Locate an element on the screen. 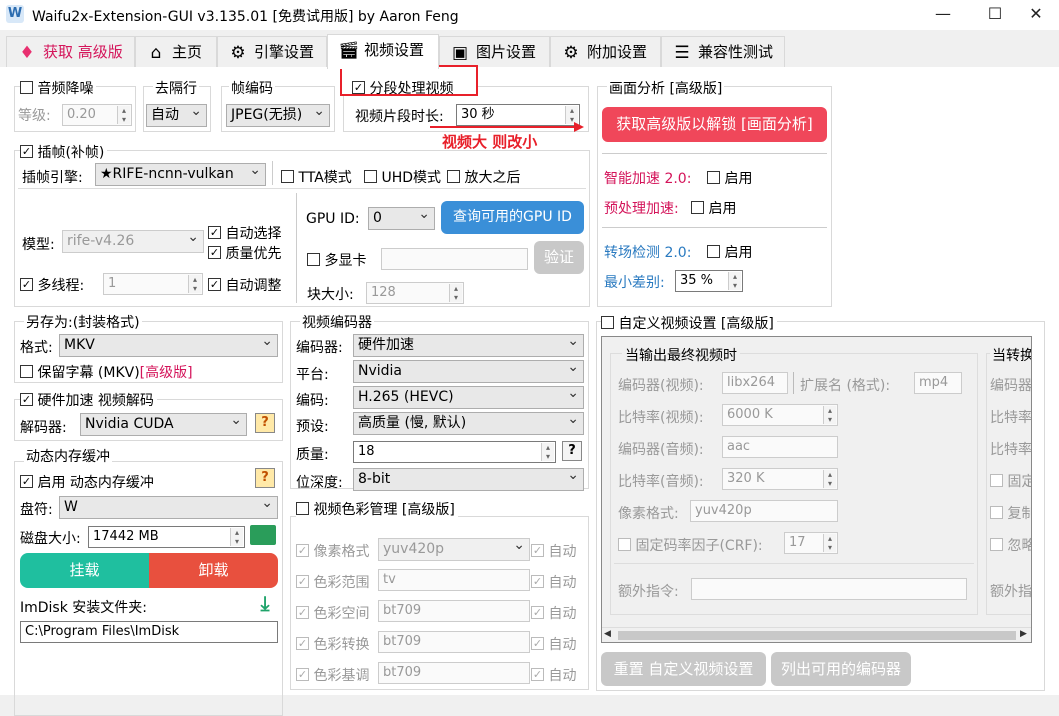 The height and width of the screenshot is (716, 1059). reset-custom-button: 重置 自定义视频设置 is located at coordinates (683, 669).